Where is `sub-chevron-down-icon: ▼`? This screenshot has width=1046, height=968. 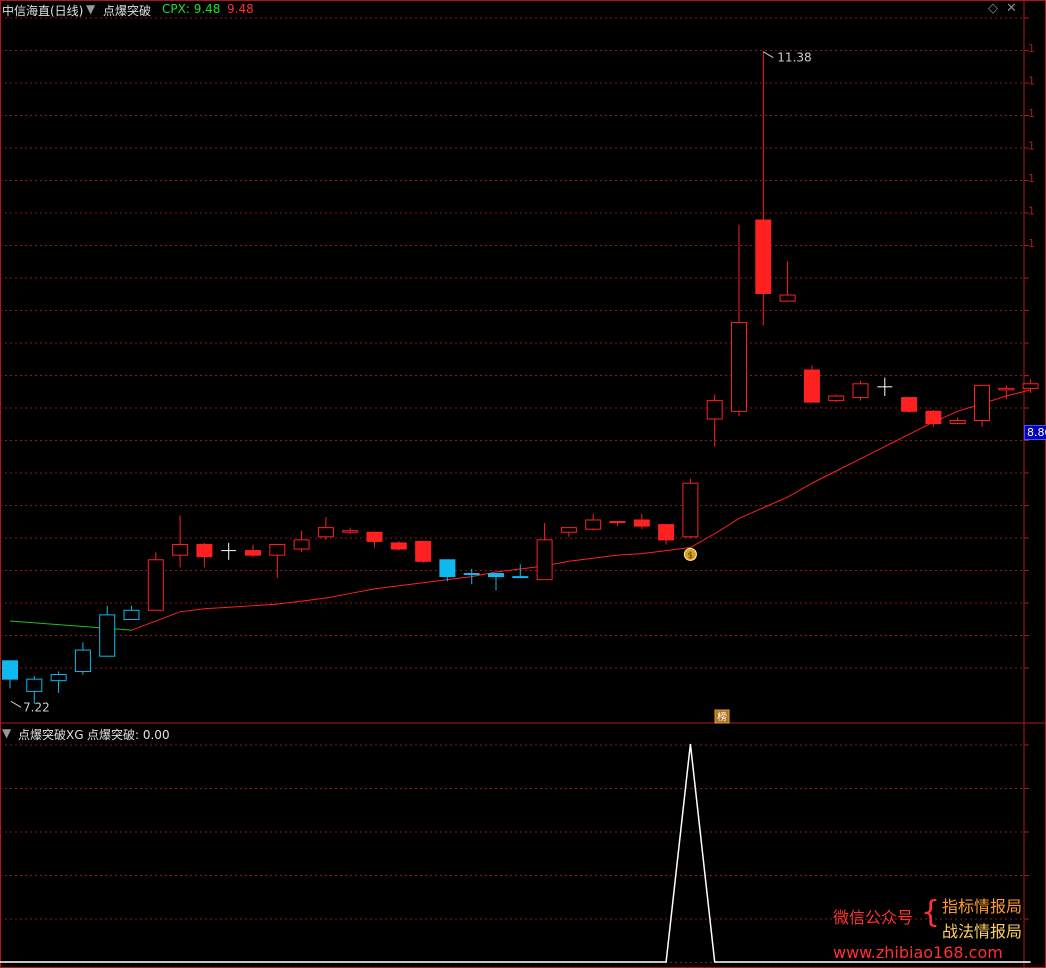 sub-chevron-down-icon: ▼ is located at coordinates (6, 733).